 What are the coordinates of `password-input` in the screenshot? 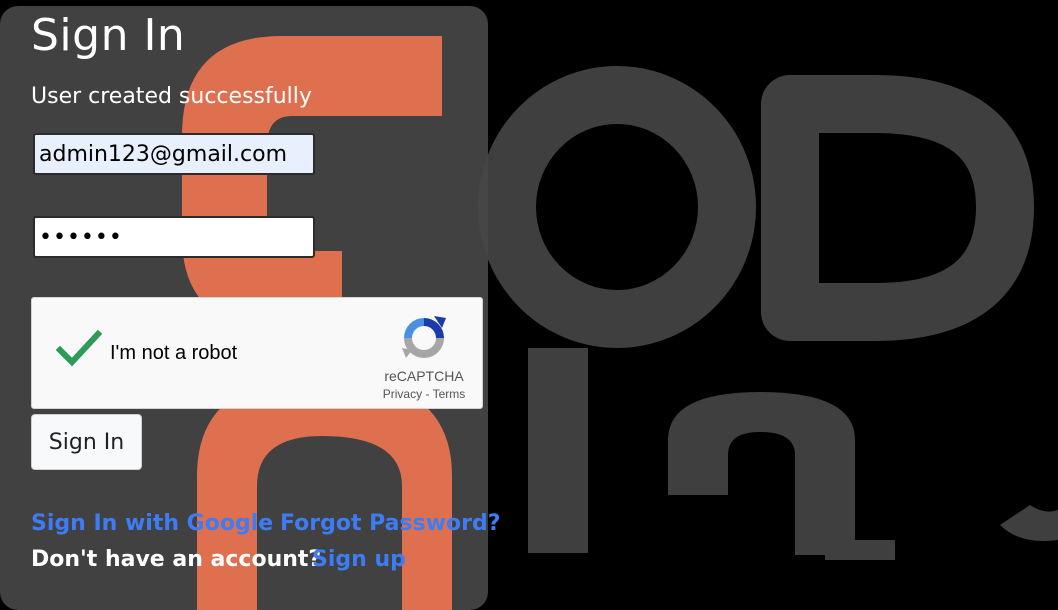 It's located at (174, 237).